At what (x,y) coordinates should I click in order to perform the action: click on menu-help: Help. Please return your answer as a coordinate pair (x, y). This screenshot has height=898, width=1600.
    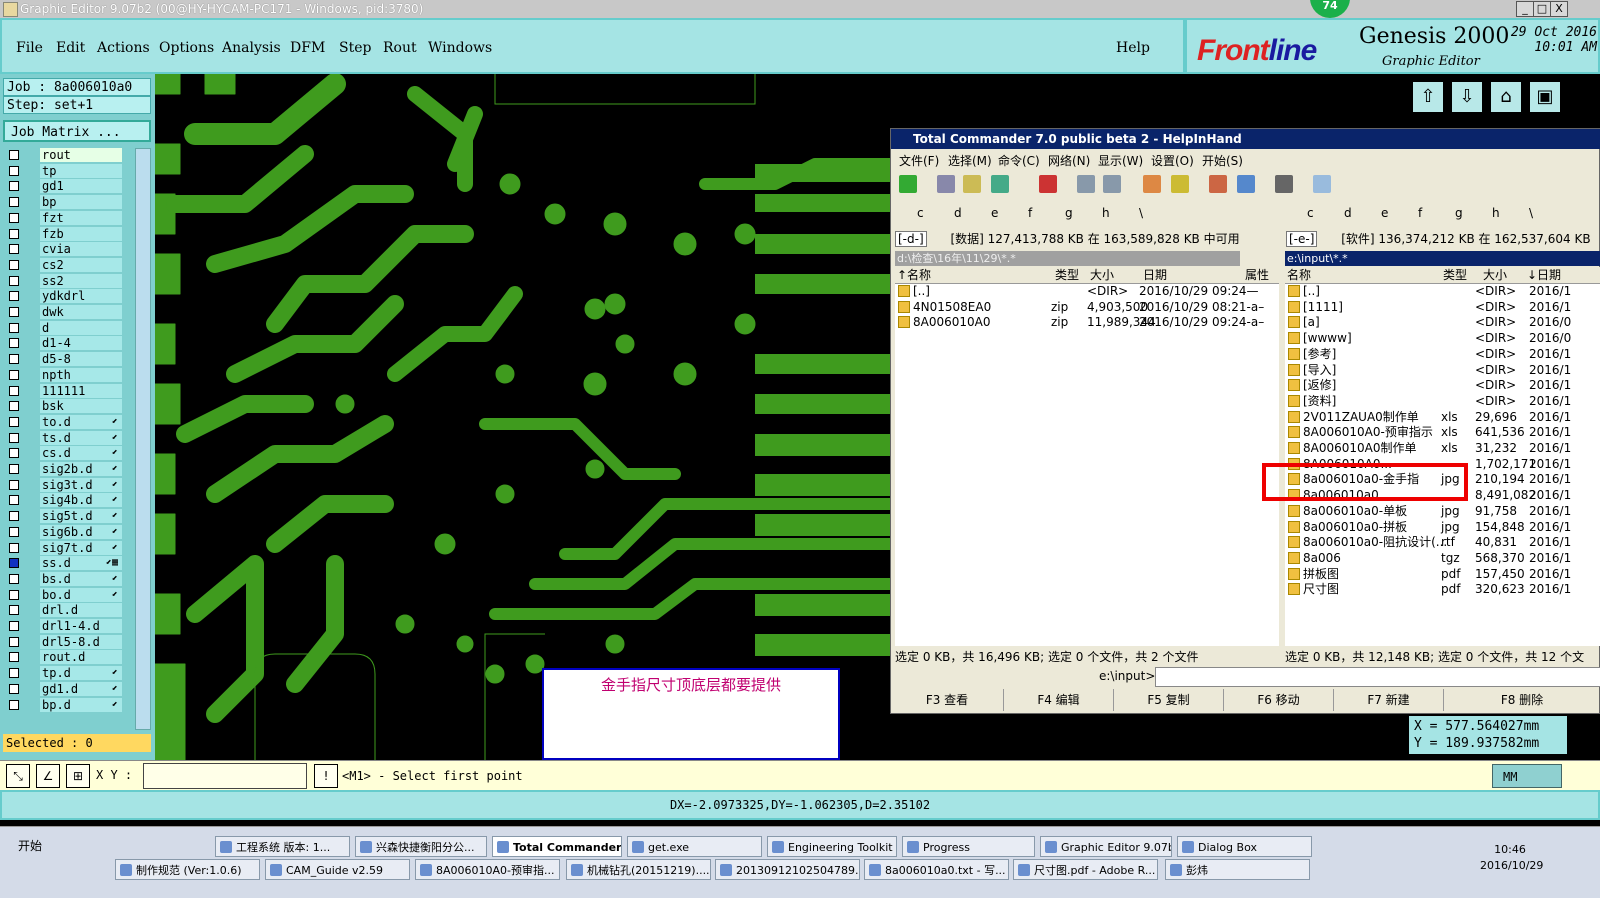
    Looking at the image, I should click on (1133, 48).